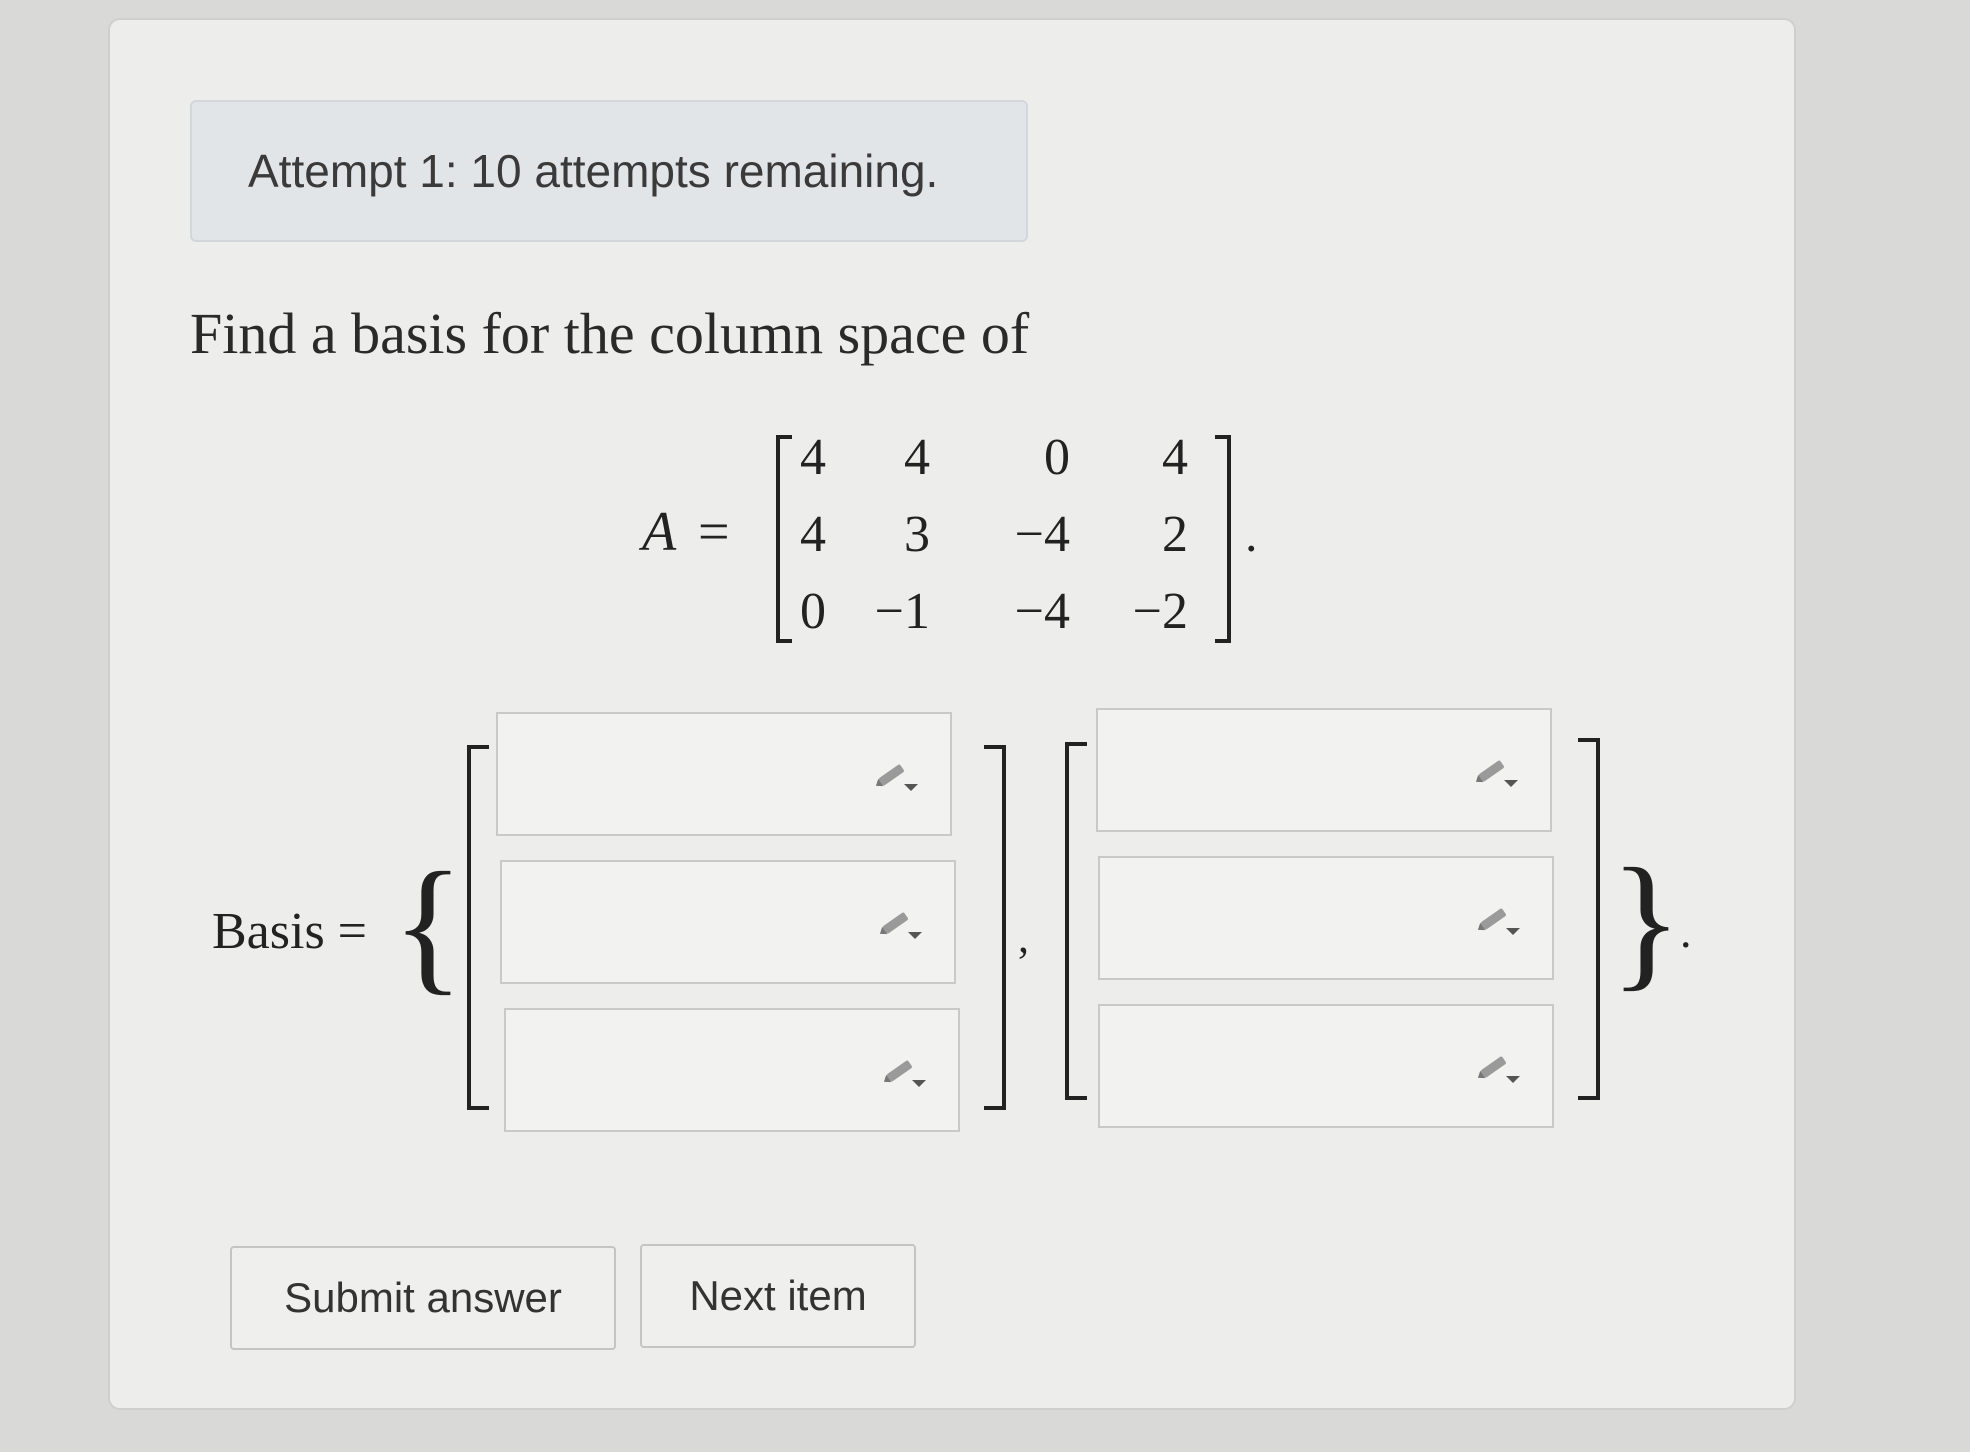  What do you see at coordinates (609, 171) in the screenshot?
I see `attempt-banner: Attempt 1: 10 attempts remaining.` at bounding box center [609, 171].